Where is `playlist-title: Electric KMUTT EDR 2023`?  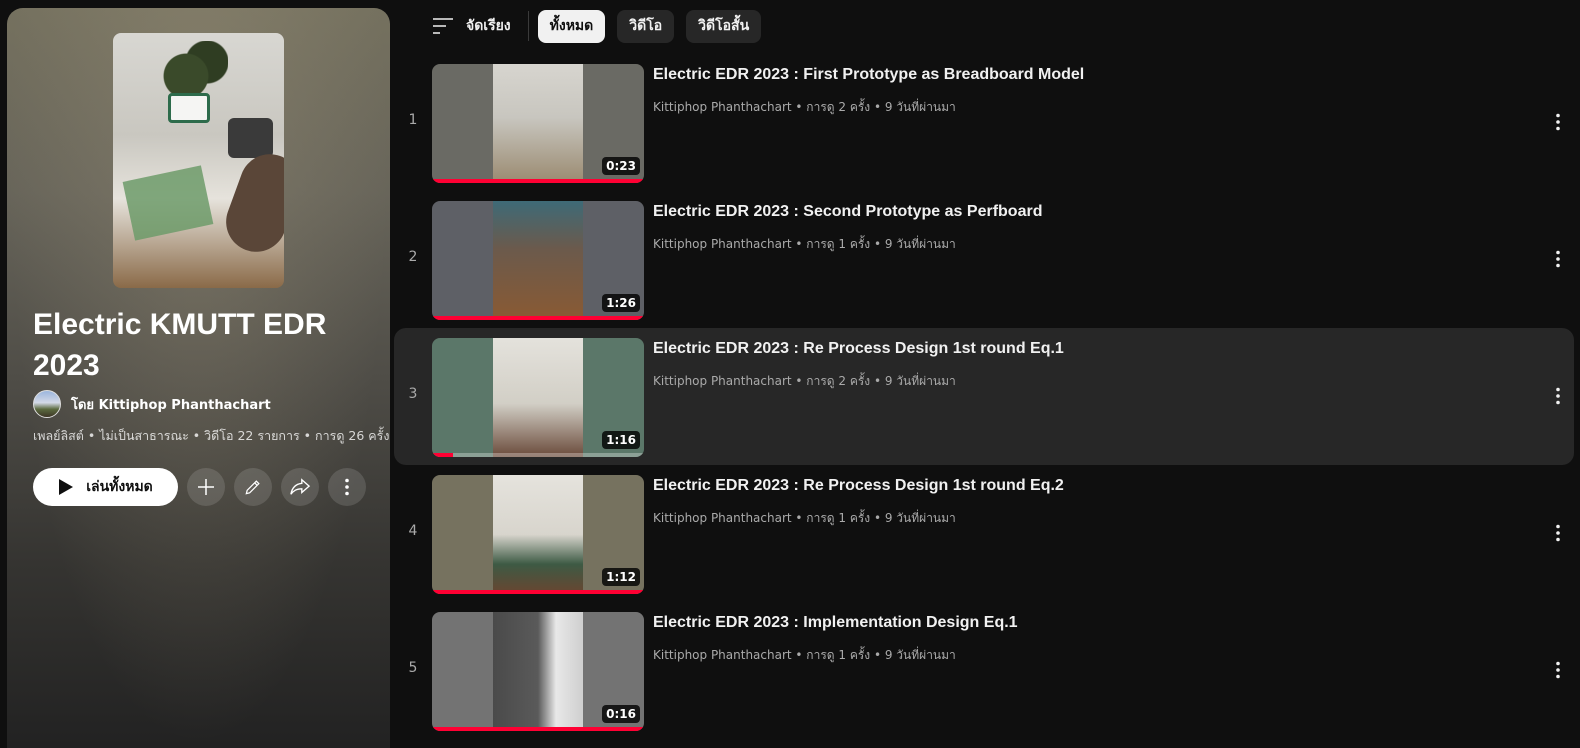
playlist-title: Electric KMUTT EDR 2023 is located at coordinates (180, 345).